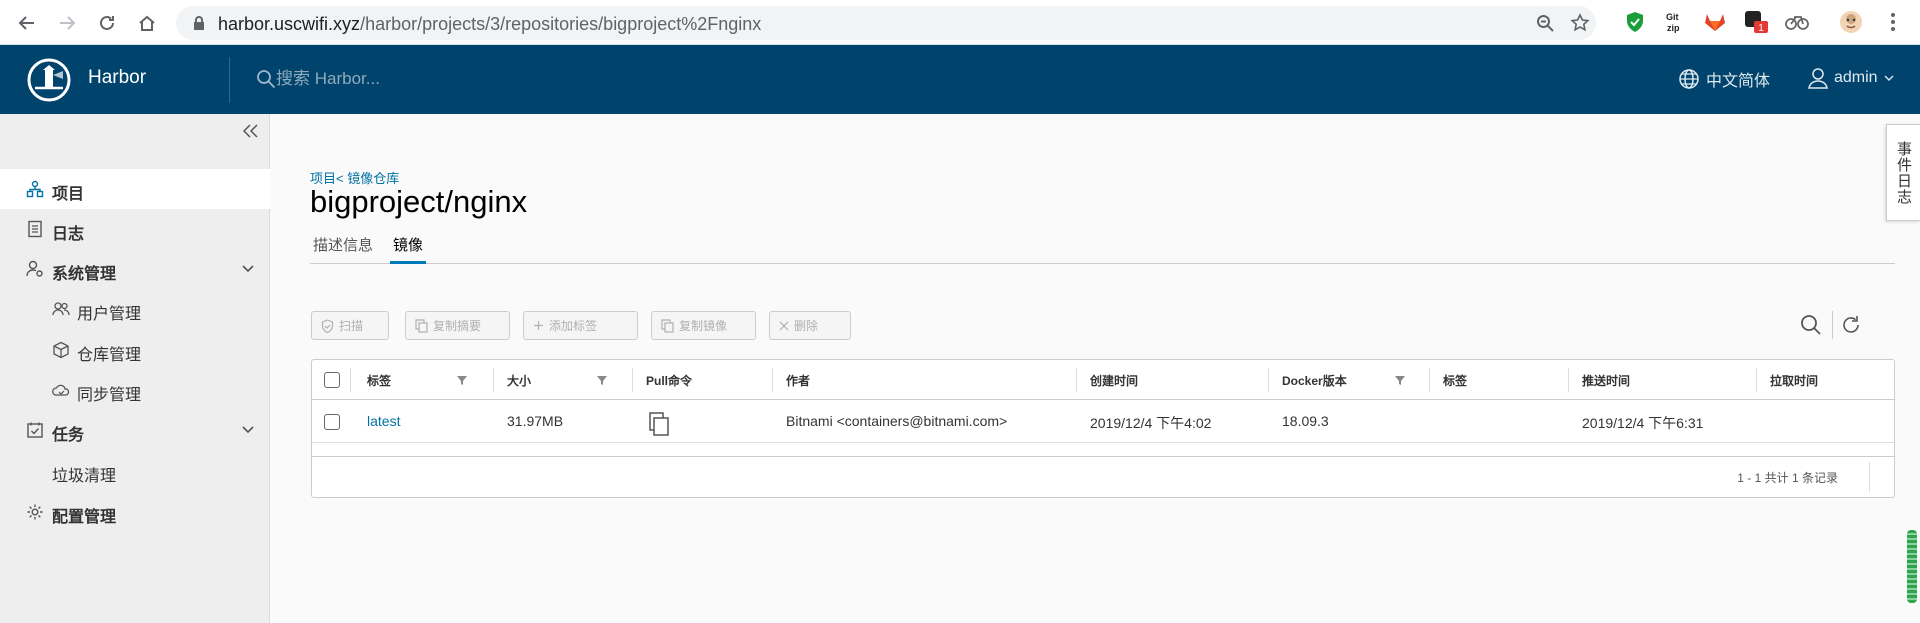  I want to click on copy-image-label: 复制镜像, so click(703, 326).